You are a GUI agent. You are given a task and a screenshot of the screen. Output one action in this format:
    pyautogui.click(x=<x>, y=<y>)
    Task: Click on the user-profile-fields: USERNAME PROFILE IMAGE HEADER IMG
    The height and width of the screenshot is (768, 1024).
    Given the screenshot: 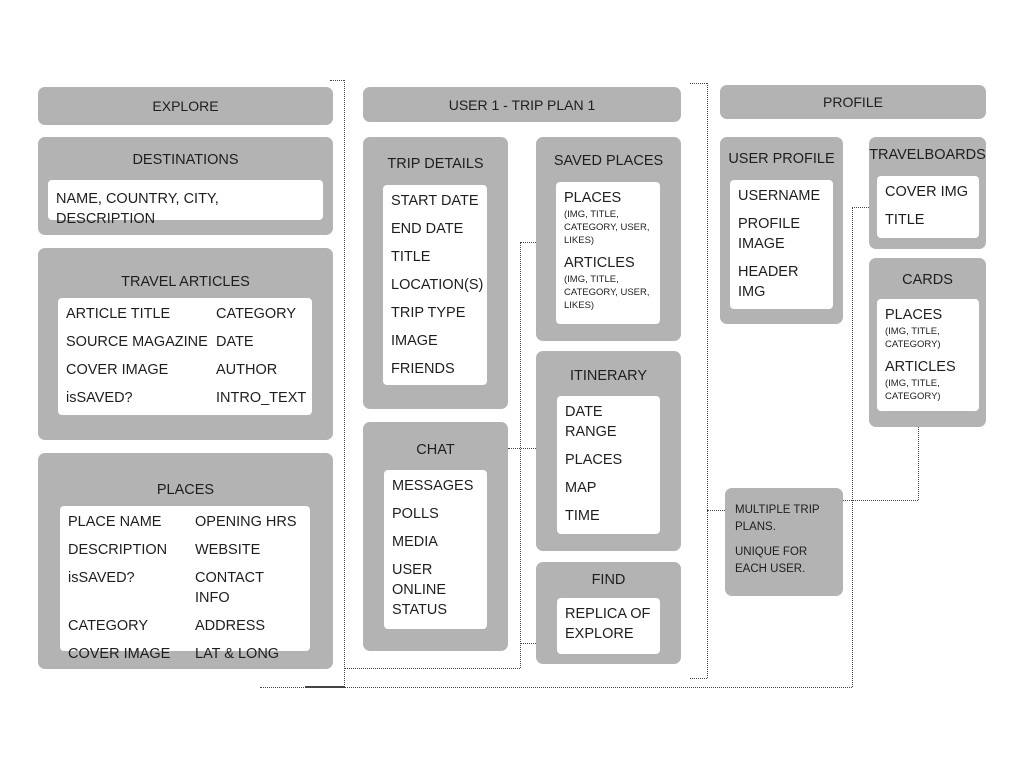 What is the action you would take?
    pyautogui.click(x=781, y=244)
    